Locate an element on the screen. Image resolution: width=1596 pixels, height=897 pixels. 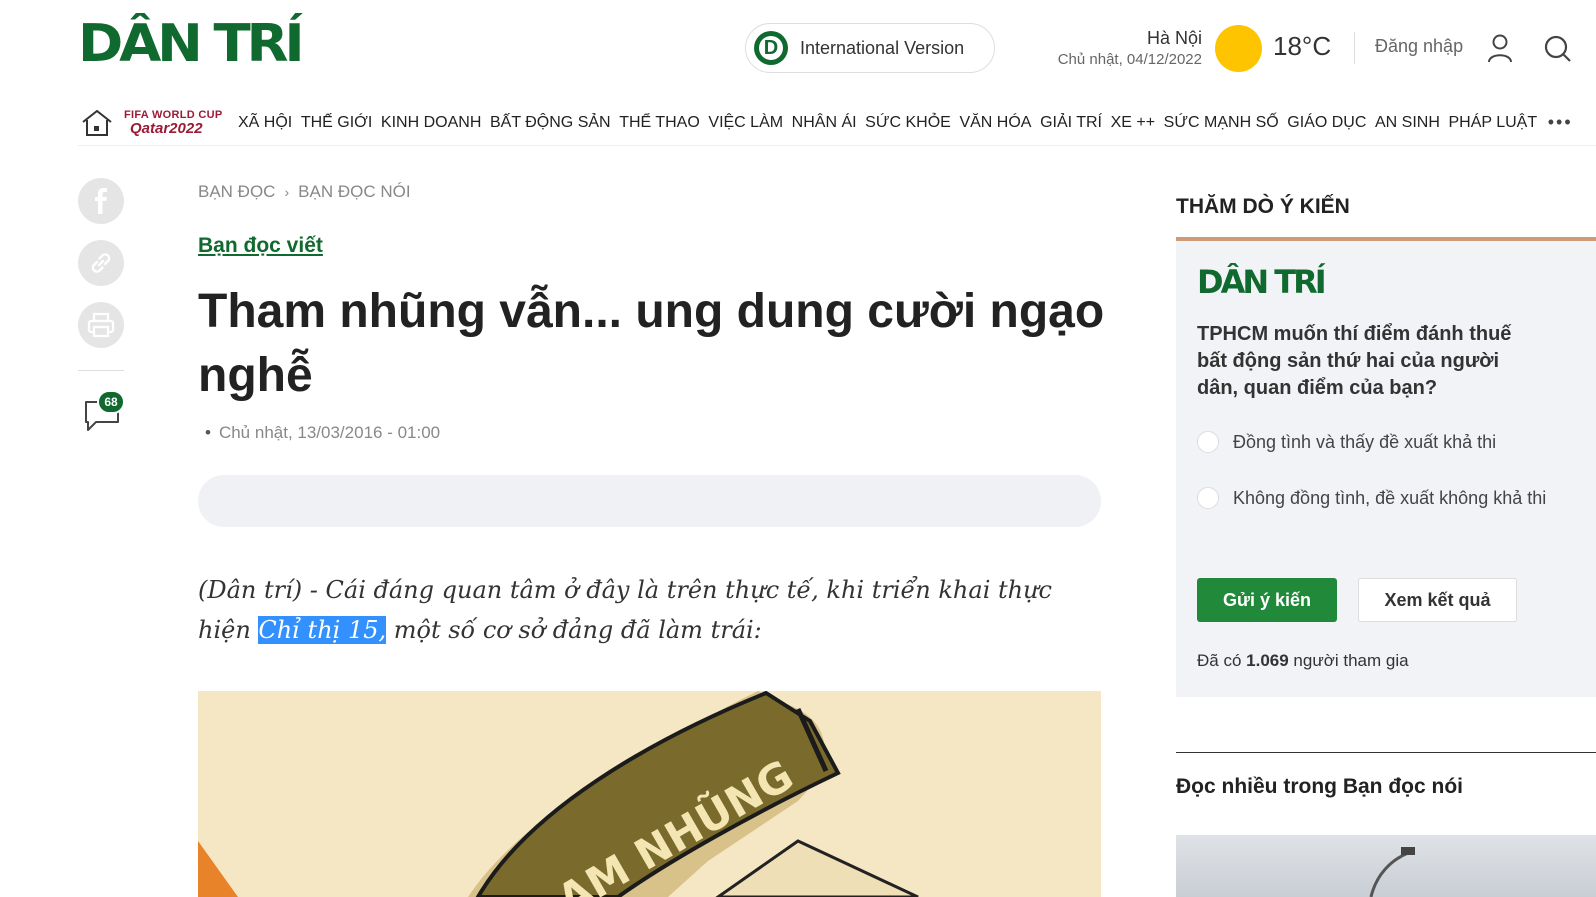
breadcrumb-ban-doc-noi: BẠN ĐỌC NÓI is located at coordinates (354, 192).